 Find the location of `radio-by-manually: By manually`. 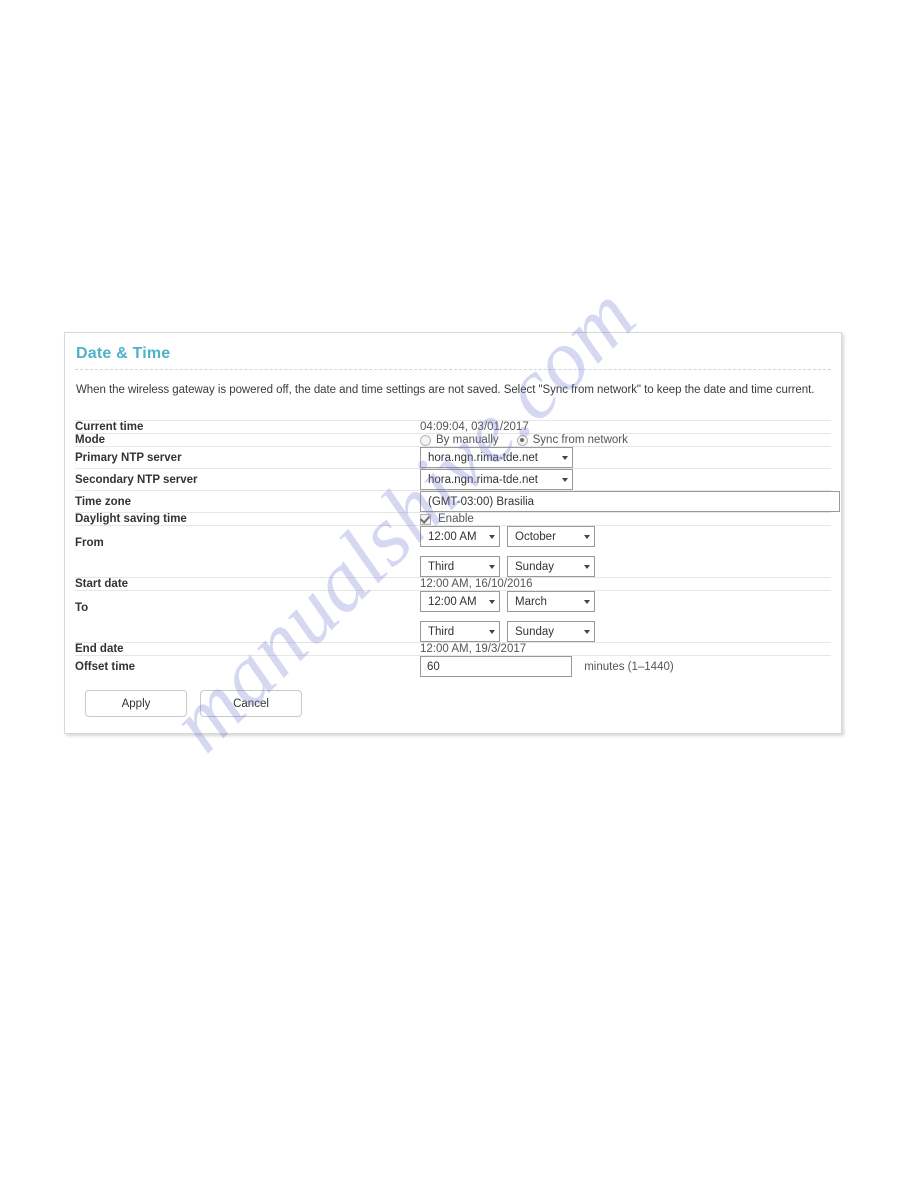

radio-by-manually: By manually is located at coordinates (459, 440).